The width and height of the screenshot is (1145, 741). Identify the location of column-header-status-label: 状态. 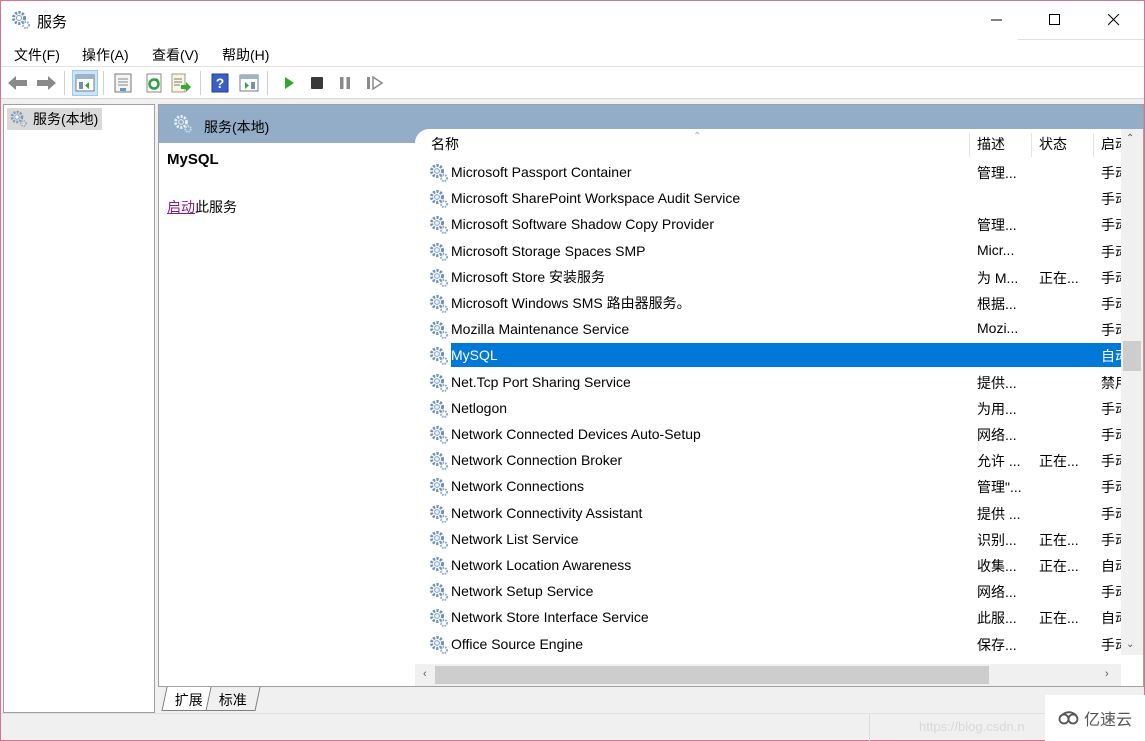
(1053, 144).